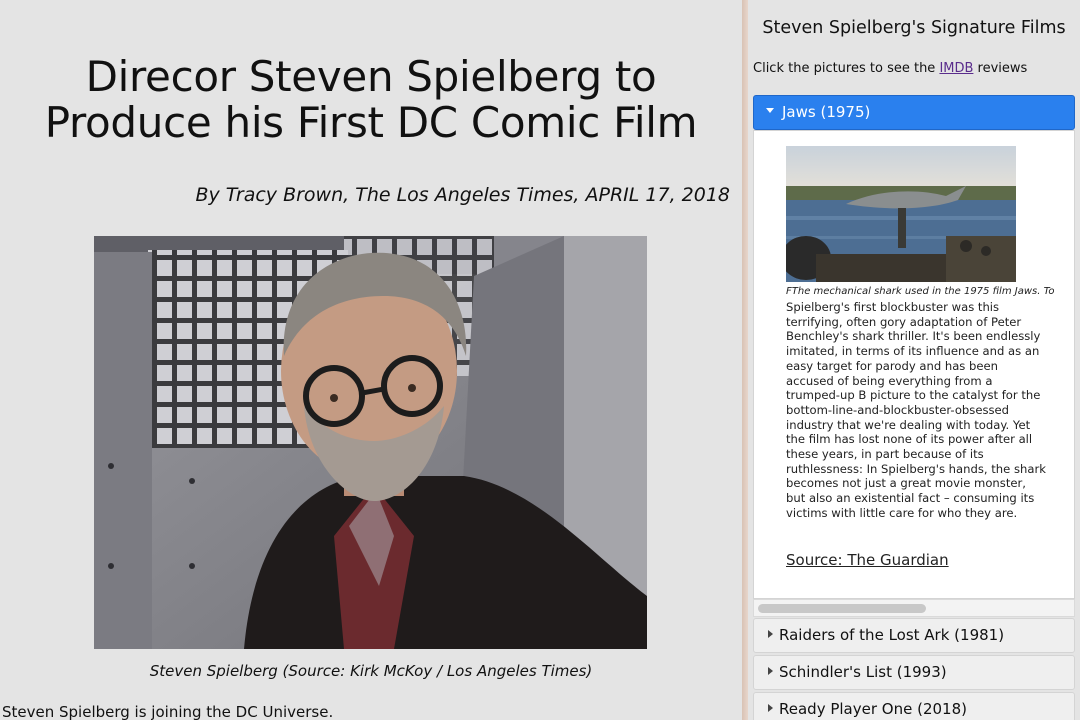 Image resolution: width=1080 pixels, height=720 pixels. Describe the element at coordinates (842, 608) in the screenshot. I see `scrollbar-thumb` at that location.